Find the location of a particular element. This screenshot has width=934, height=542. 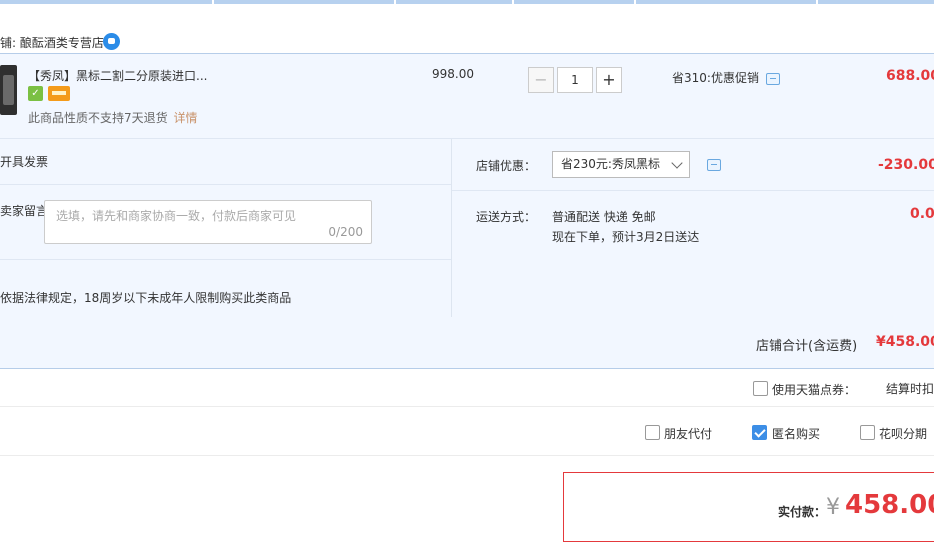

invoice-label: 开具发票 is located at coordinates (24, 161).